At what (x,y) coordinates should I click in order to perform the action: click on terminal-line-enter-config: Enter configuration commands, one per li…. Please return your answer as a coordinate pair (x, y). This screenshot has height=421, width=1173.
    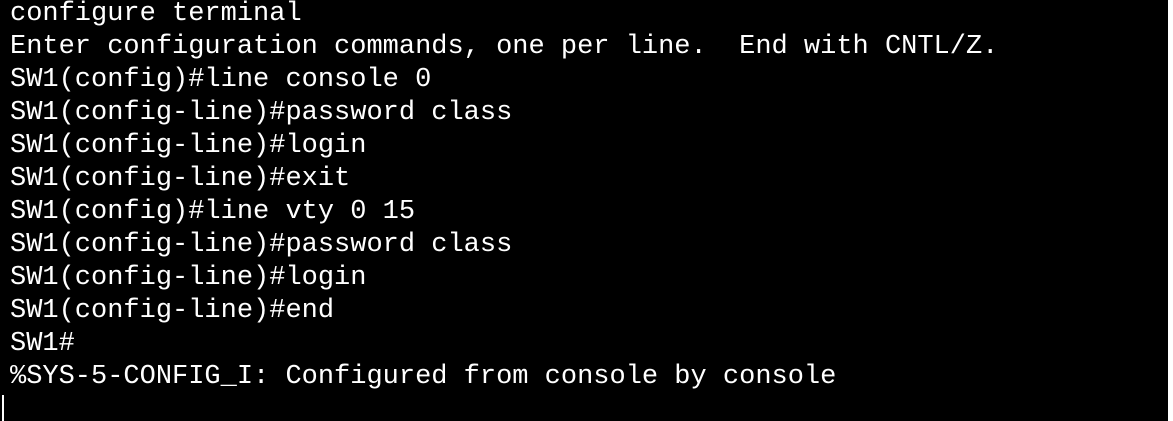
    Looking at the image, I should click on (504, 47).